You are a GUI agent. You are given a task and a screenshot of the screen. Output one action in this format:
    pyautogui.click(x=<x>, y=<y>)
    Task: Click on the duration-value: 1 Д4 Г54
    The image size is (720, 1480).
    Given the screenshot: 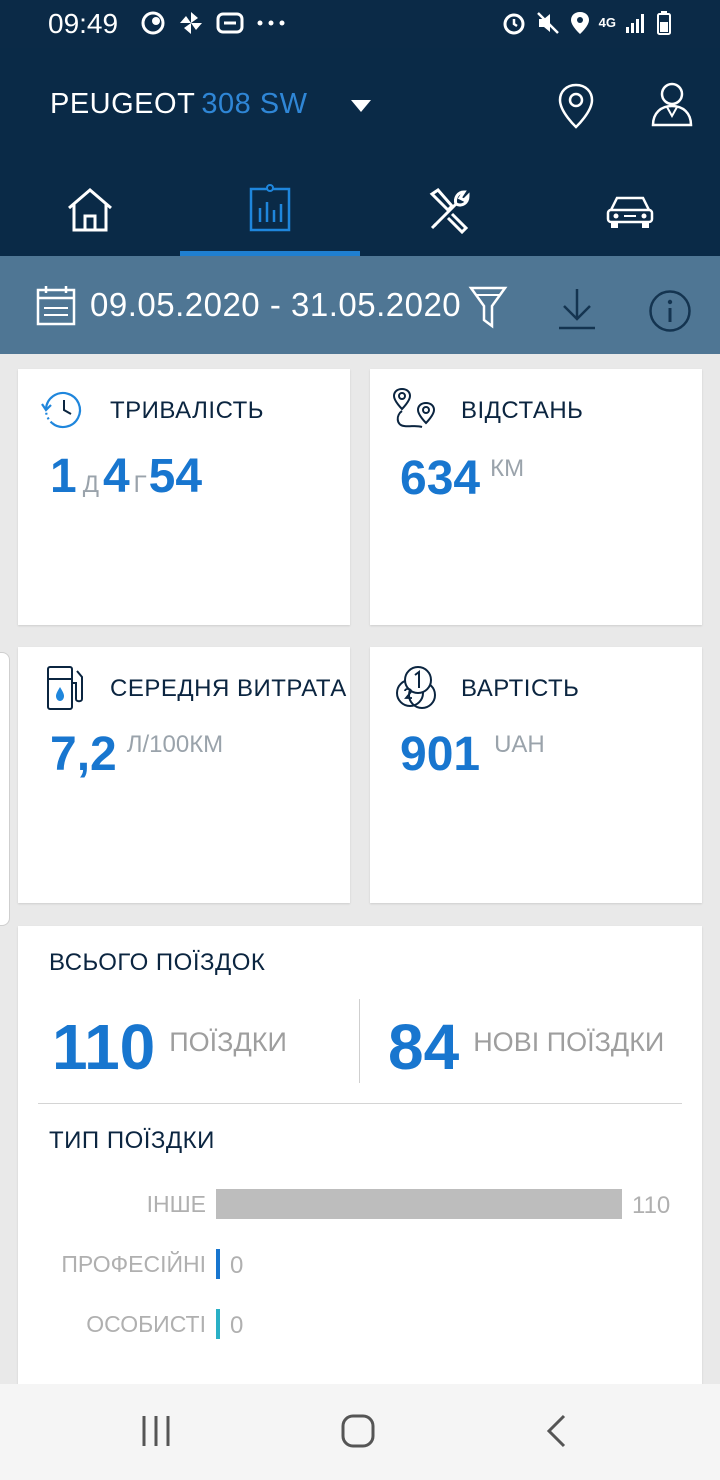 What is the action you would take?
    pyautogui.click(x=126, y=476)
    